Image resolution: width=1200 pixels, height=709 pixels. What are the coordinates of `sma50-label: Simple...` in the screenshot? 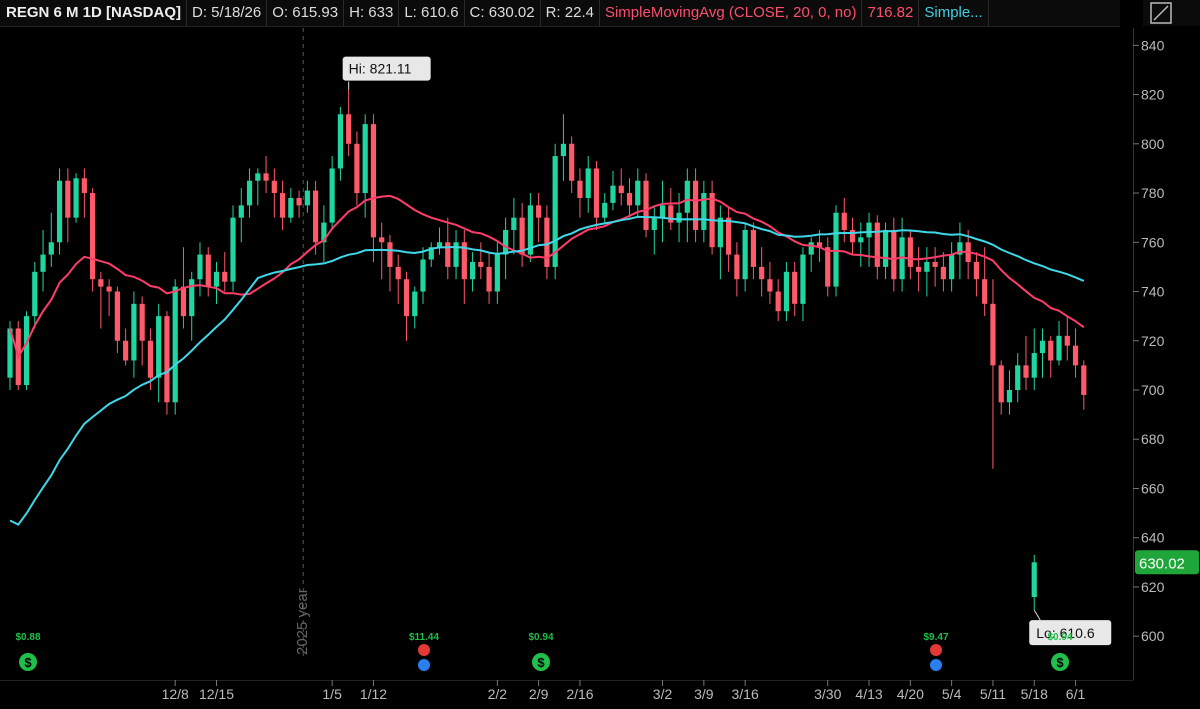 It's located at (954, 13).